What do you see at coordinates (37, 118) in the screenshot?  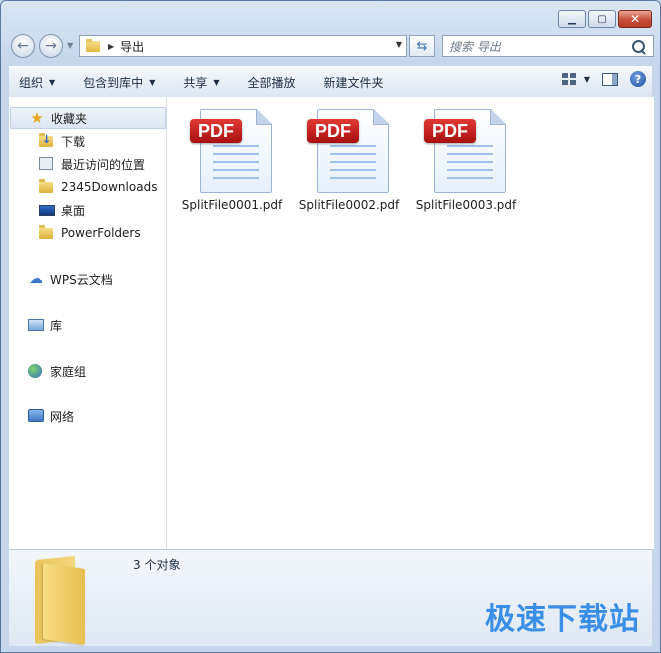 I see `star-icon: ★` at bounding box center [37, 118].